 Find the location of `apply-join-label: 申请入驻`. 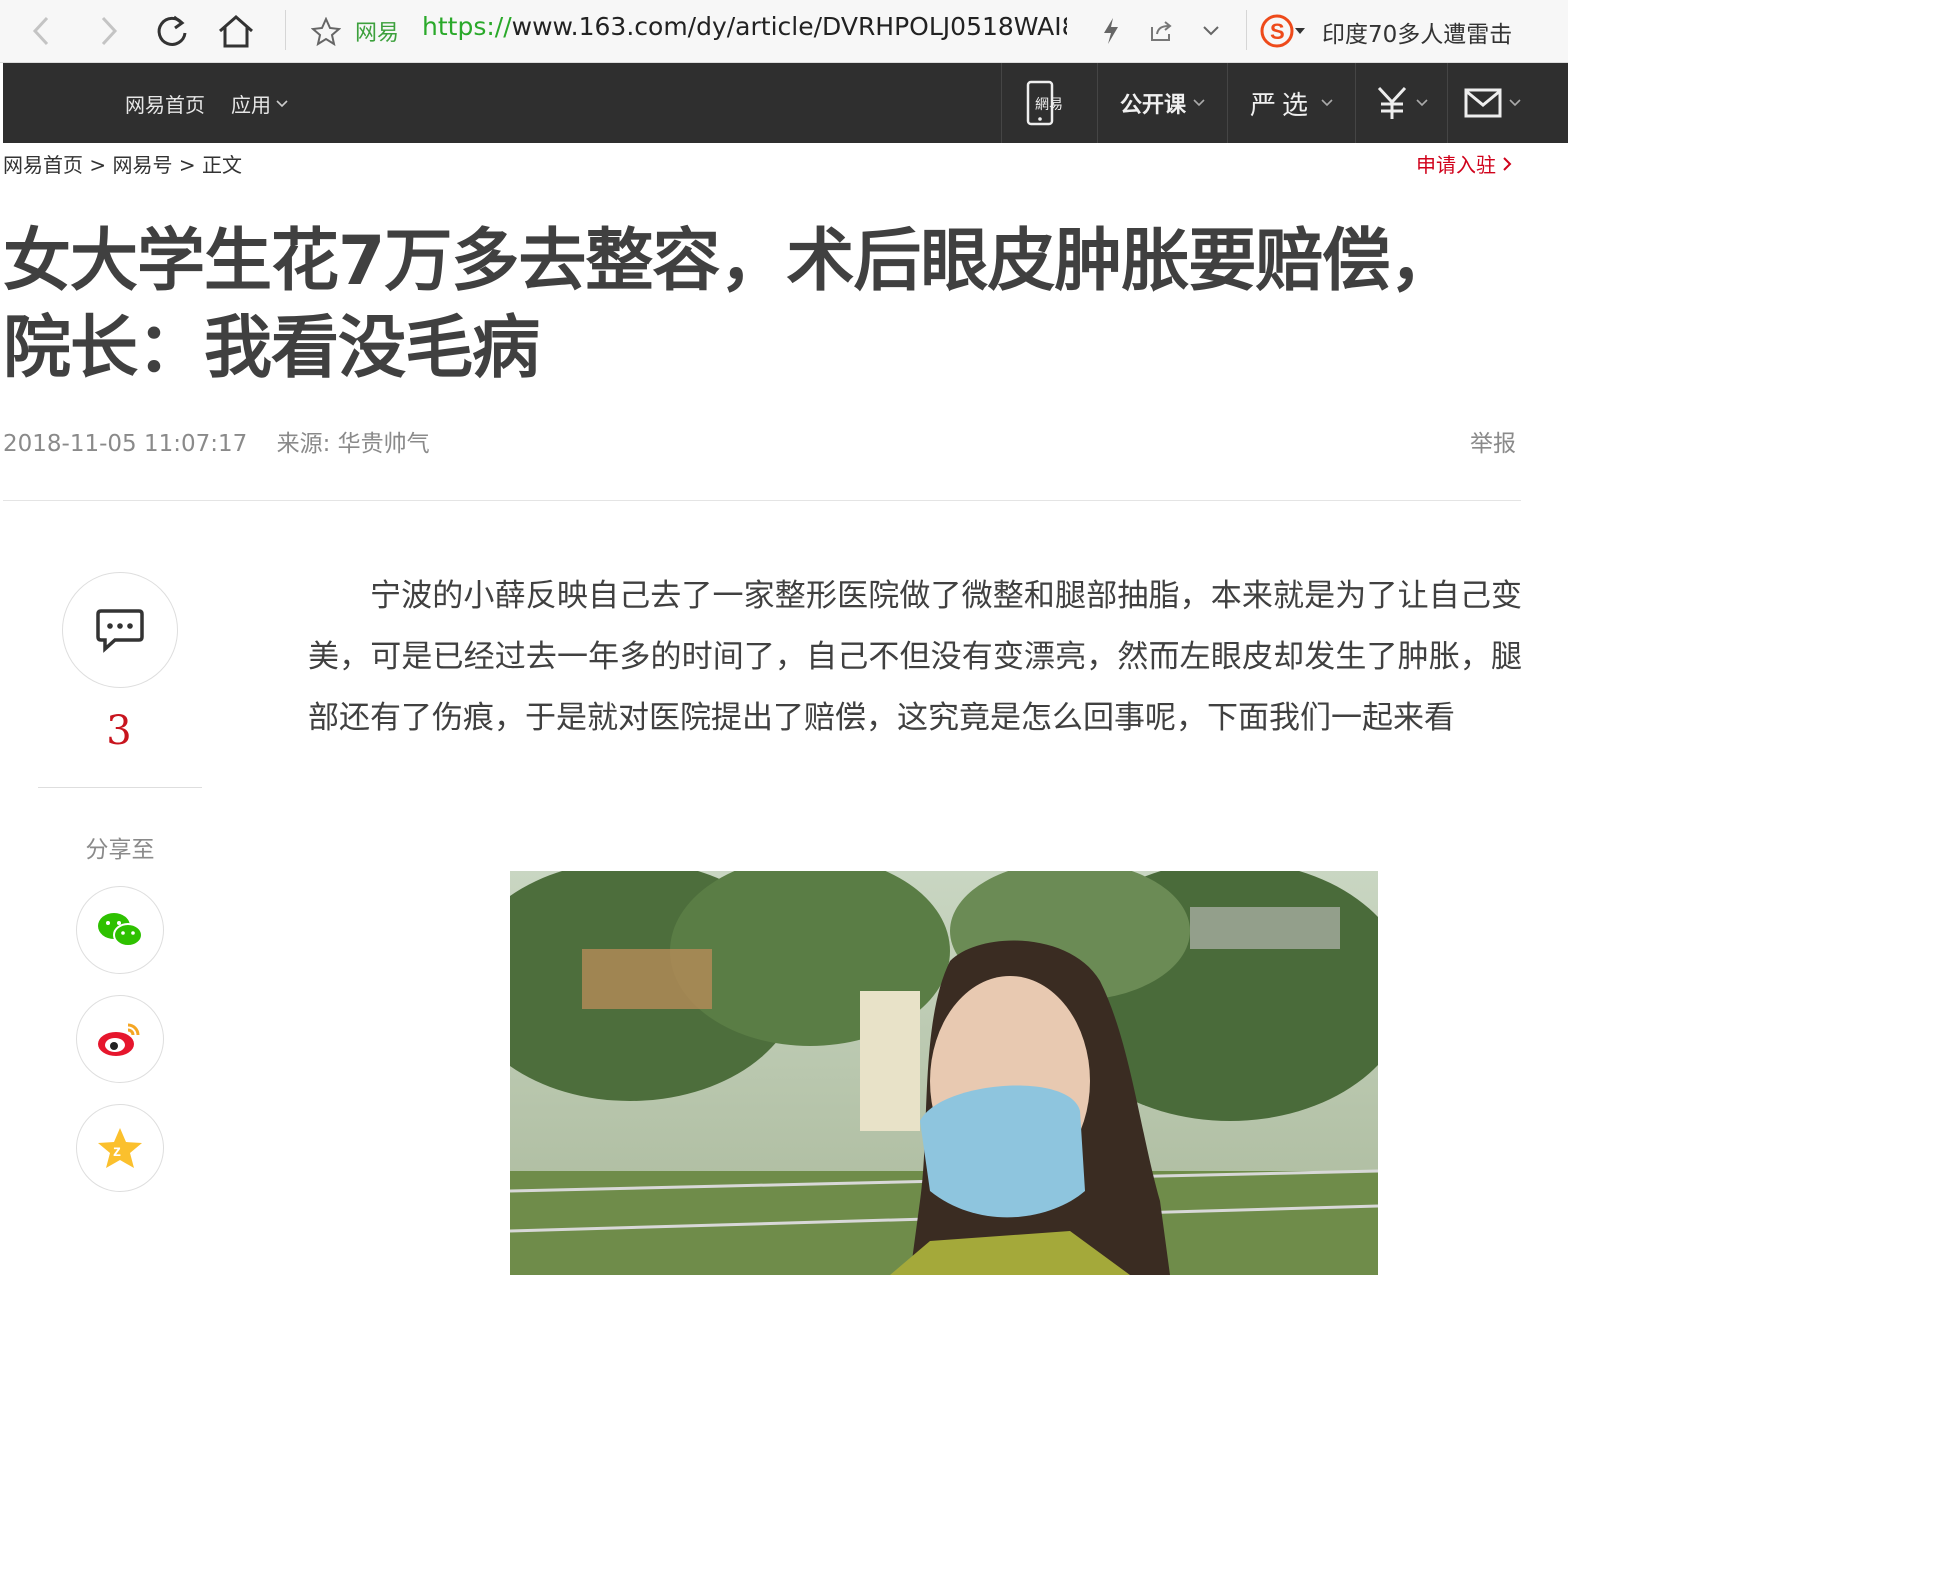

apply-join-label: 申请入驻 is located at coordinates (1456, 165).